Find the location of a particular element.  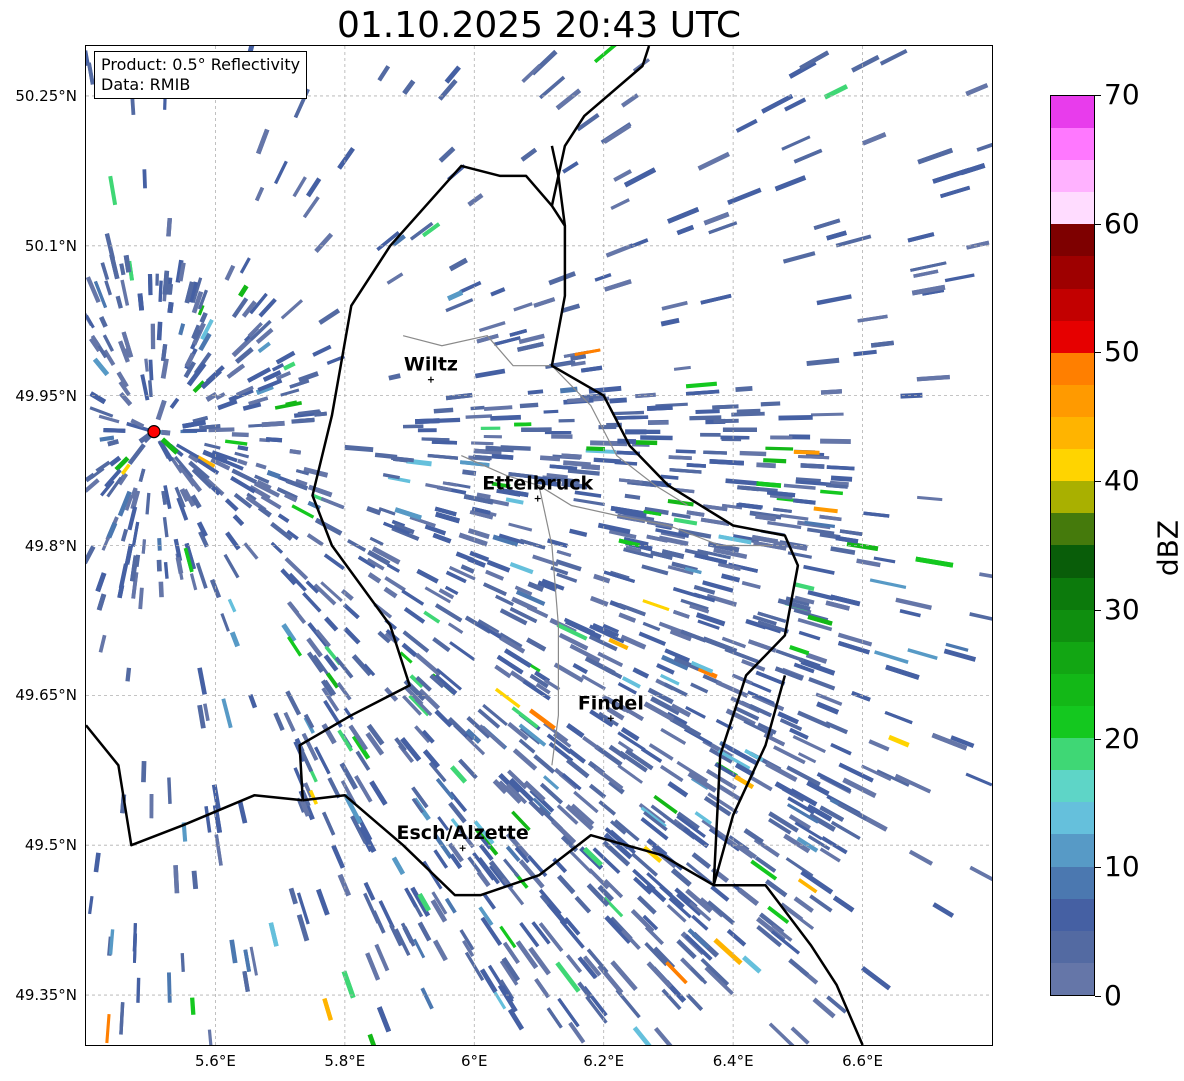

city-label: Findel is located at coordinates (611, 703).